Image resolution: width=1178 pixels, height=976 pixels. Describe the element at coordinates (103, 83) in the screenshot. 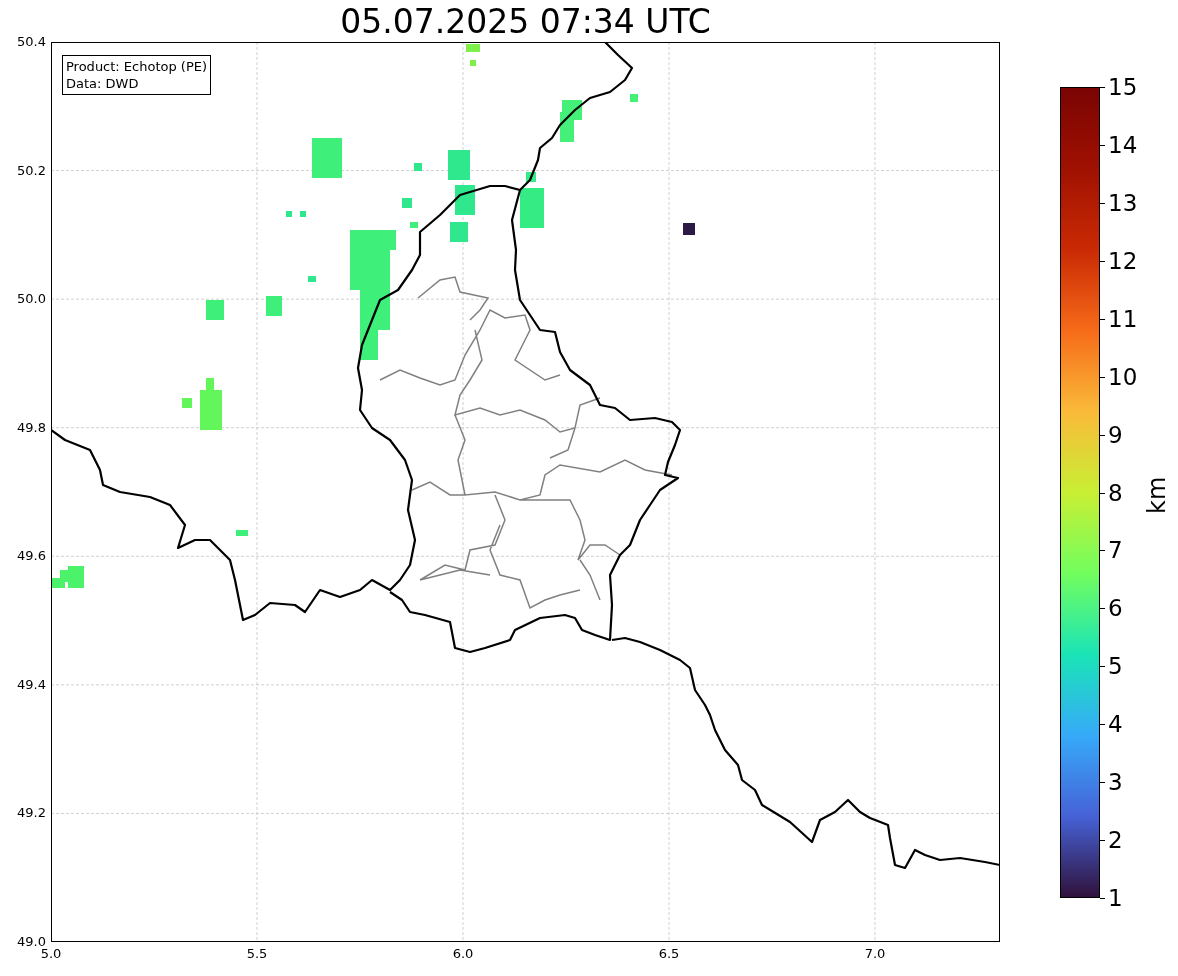

I see `legend-text: Data: DWD` at that location.